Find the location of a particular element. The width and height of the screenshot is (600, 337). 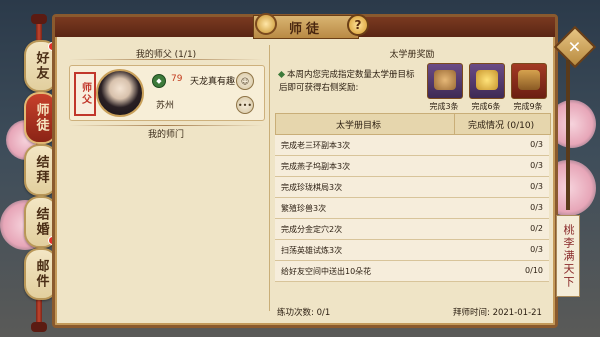

close-button: ✕ is located at coordinates (575, 47).